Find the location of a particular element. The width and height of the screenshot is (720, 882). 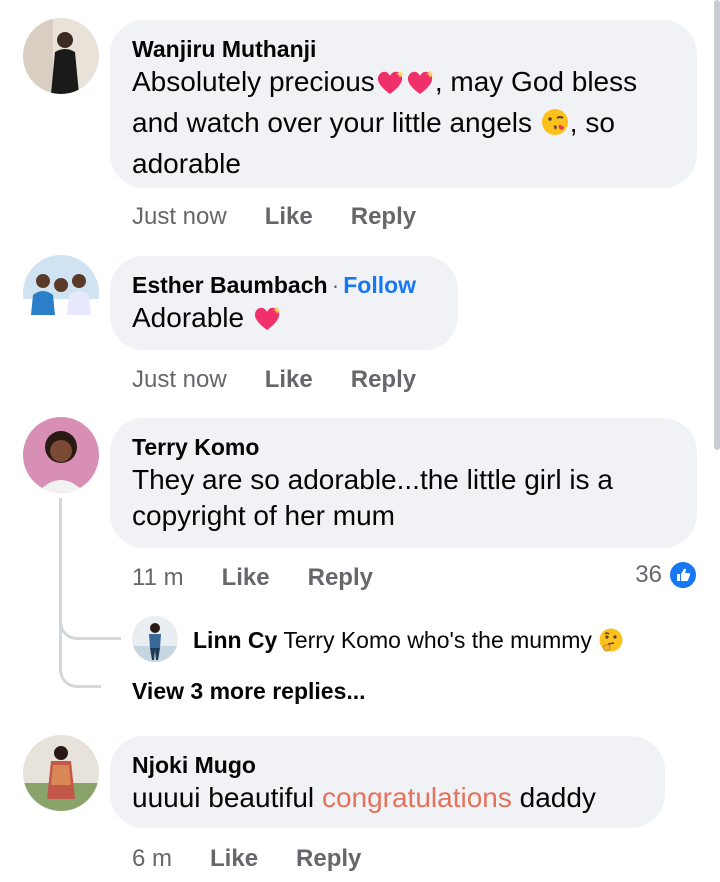

thinking-face-icon is located at coordinates (611, 643).